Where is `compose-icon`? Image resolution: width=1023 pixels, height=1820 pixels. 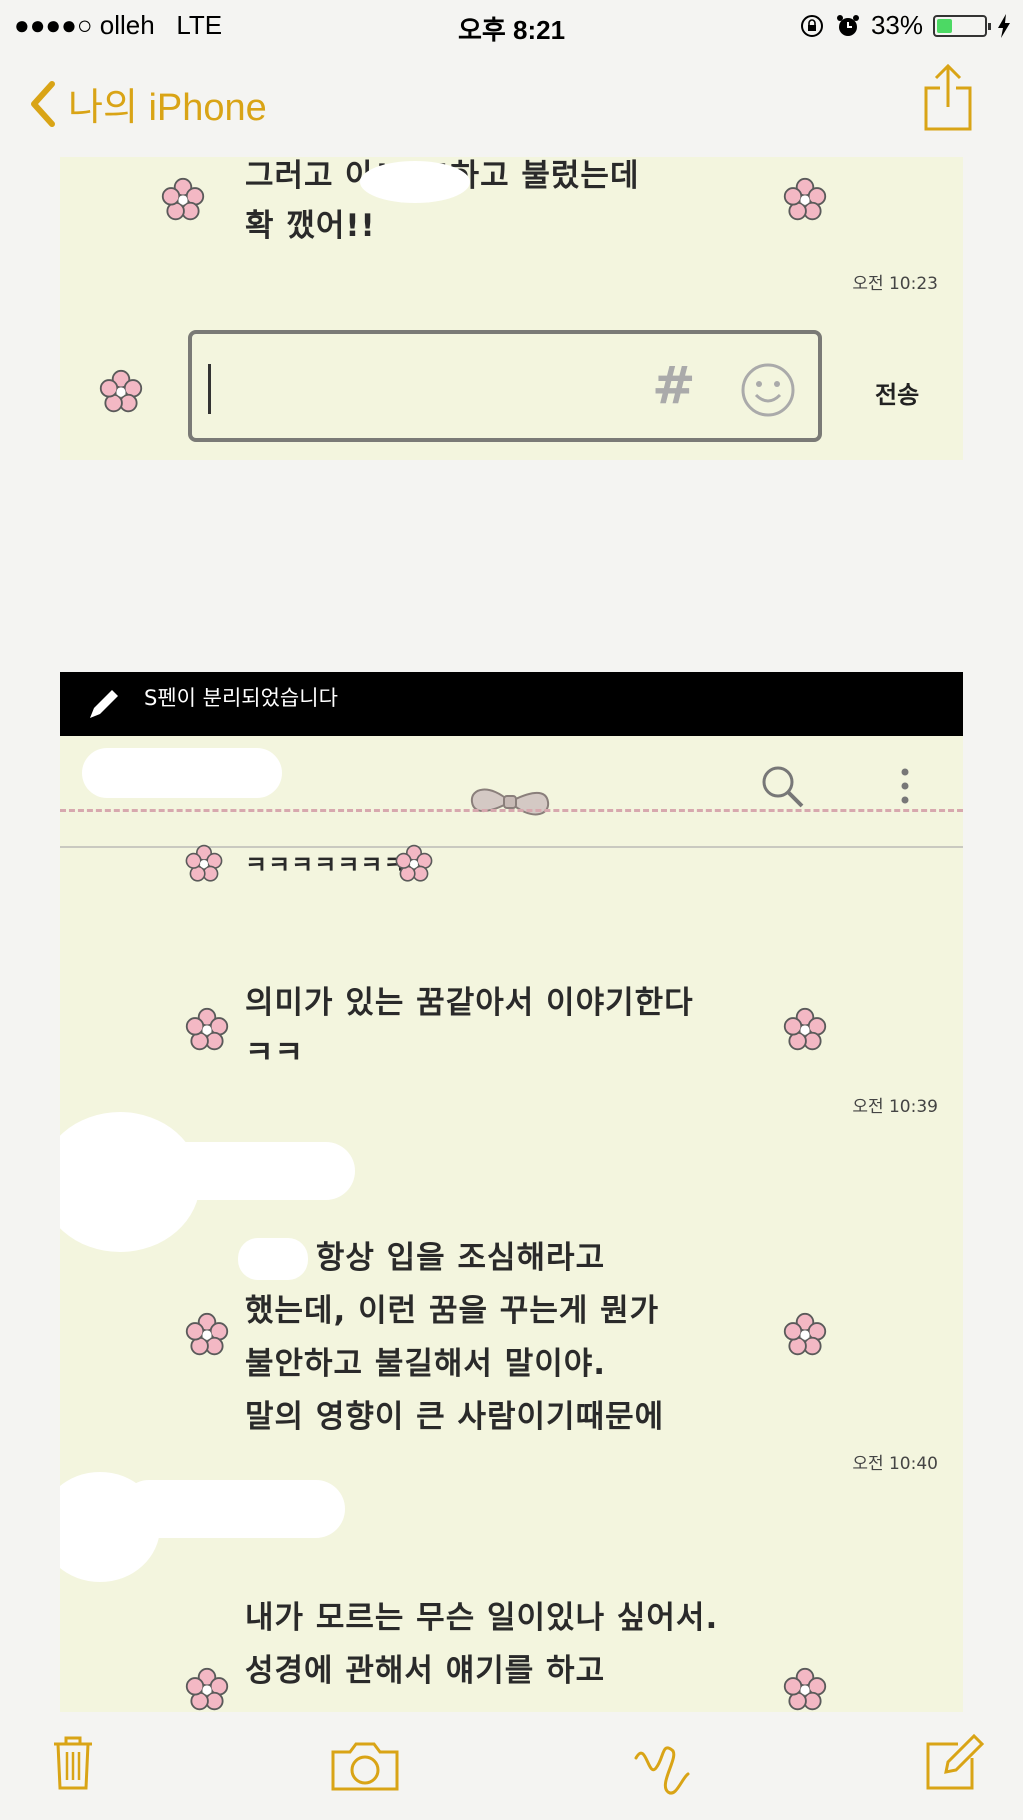
compose-icon is located at coordinates (955, 1761).